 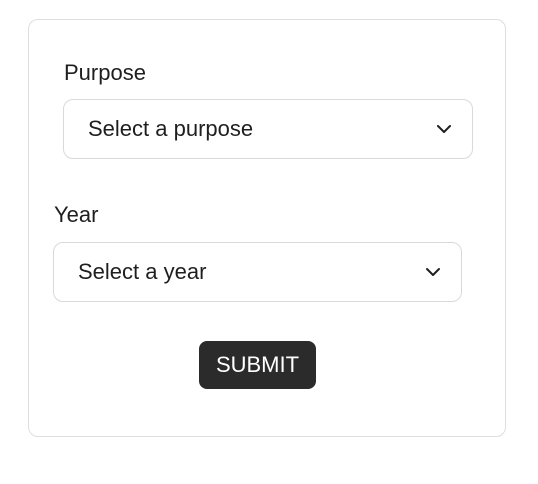 I want to click on year-label: Year, so click(x=76, y=214).